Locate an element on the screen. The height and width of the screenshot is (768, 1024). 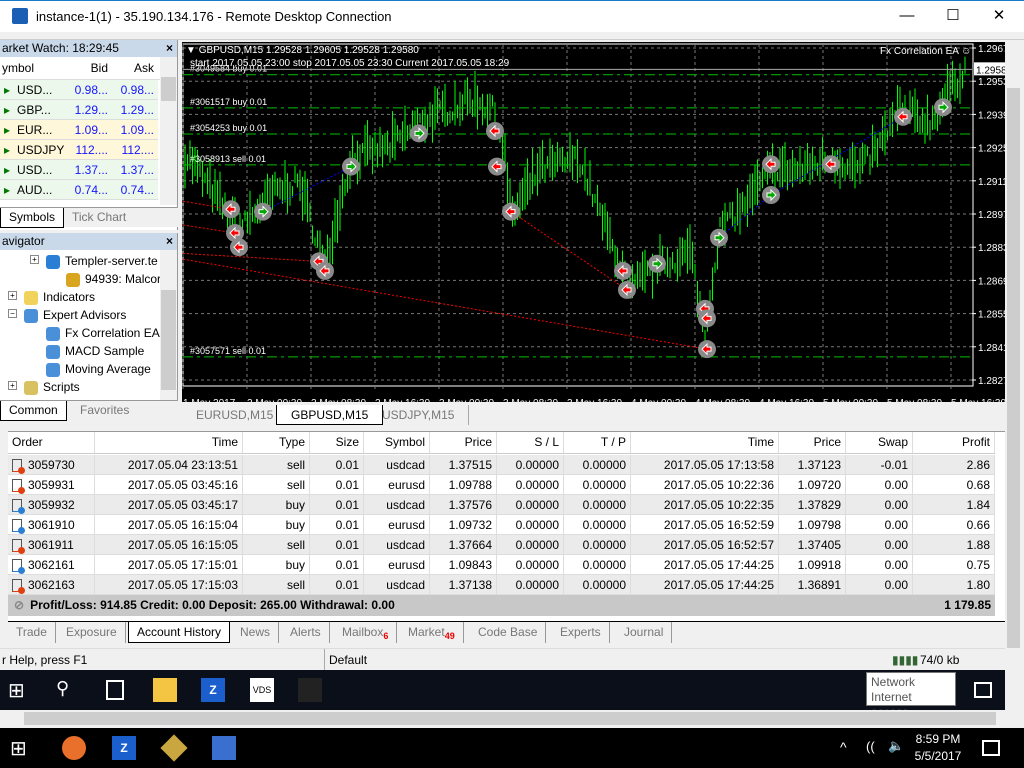
chart-tab-eurusd: EURUSD,M15 is located at coordinates (235, 415).